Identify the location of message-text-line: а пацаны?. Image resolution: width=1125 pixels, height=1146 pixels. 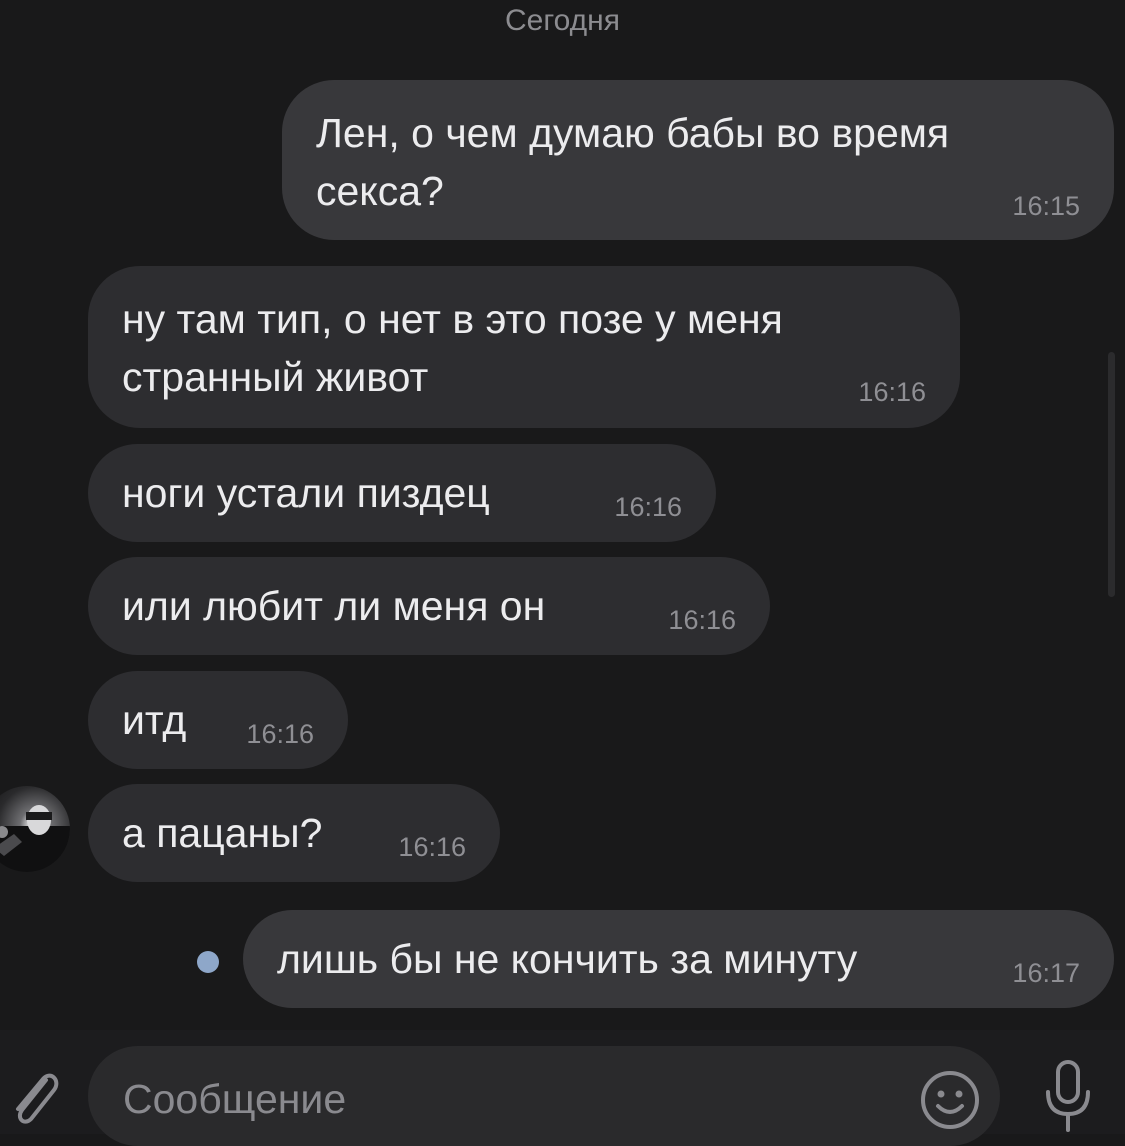
(222, 833).